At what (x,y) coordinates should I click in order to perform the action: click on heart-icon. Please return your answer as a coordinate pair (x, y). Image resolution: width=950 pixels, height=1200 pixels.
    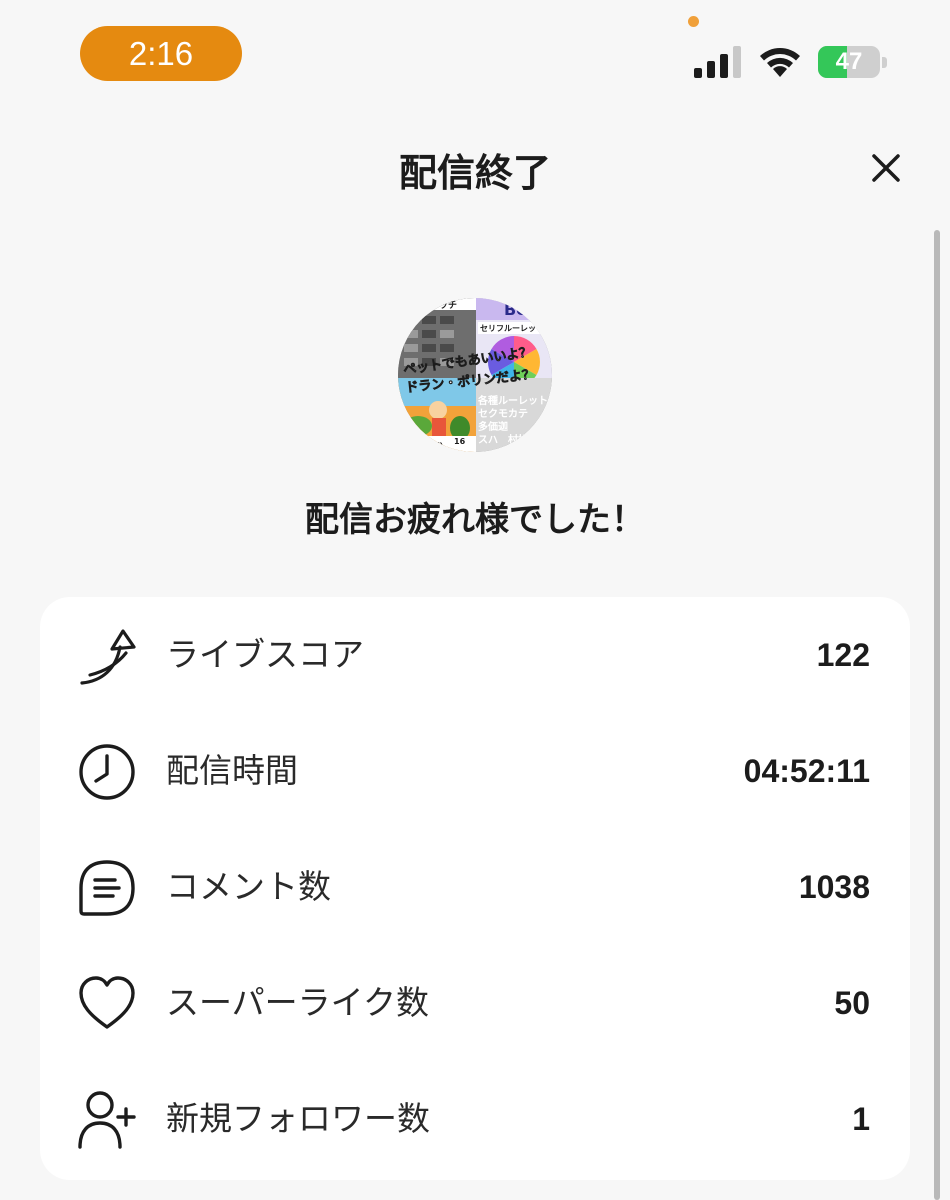
    Looking at the image, I should click on (107, 1002).